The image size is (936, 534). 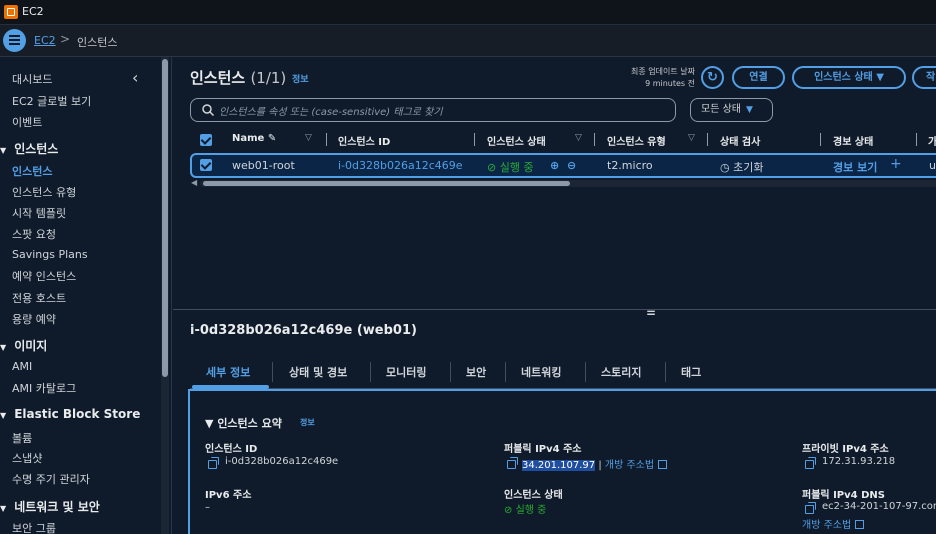 I want to click on add-alarm-icon: +, so click(x=896, y=164).